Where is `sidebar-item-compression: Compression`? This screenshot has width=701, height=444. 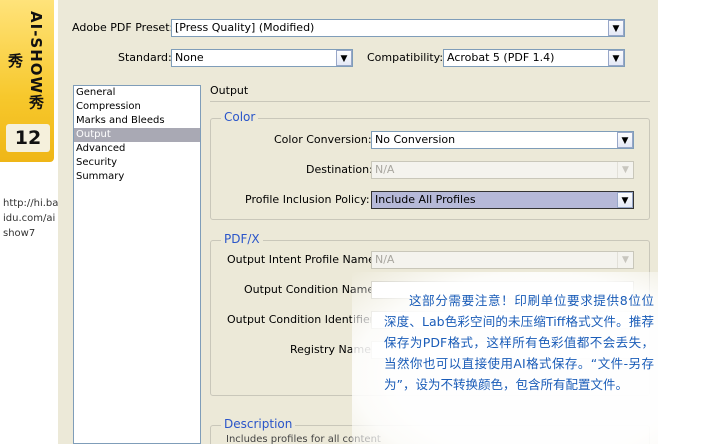
sidebar-item-compression: Compression is located at coordinates (137, 107).